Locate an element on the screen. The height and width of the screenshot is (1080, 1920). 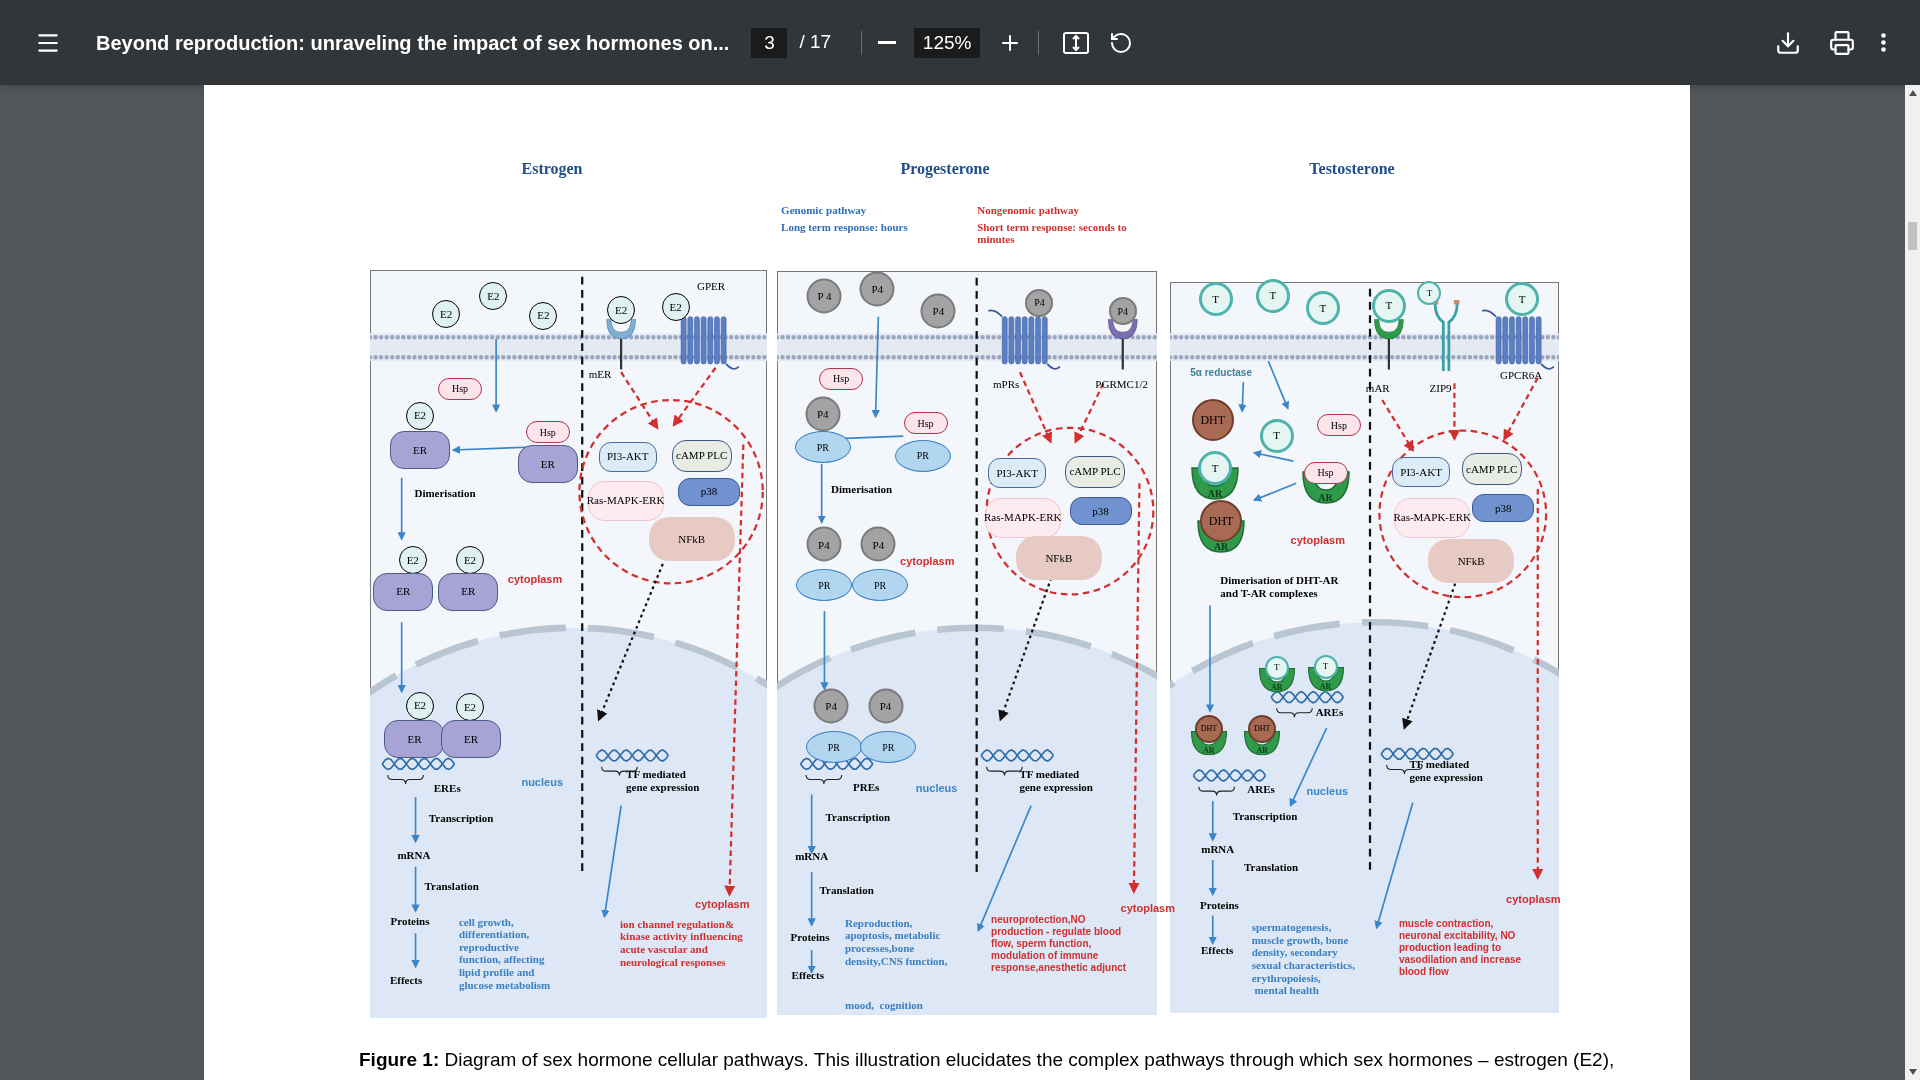
fit-page-button is located at coordinates (1076, 42).